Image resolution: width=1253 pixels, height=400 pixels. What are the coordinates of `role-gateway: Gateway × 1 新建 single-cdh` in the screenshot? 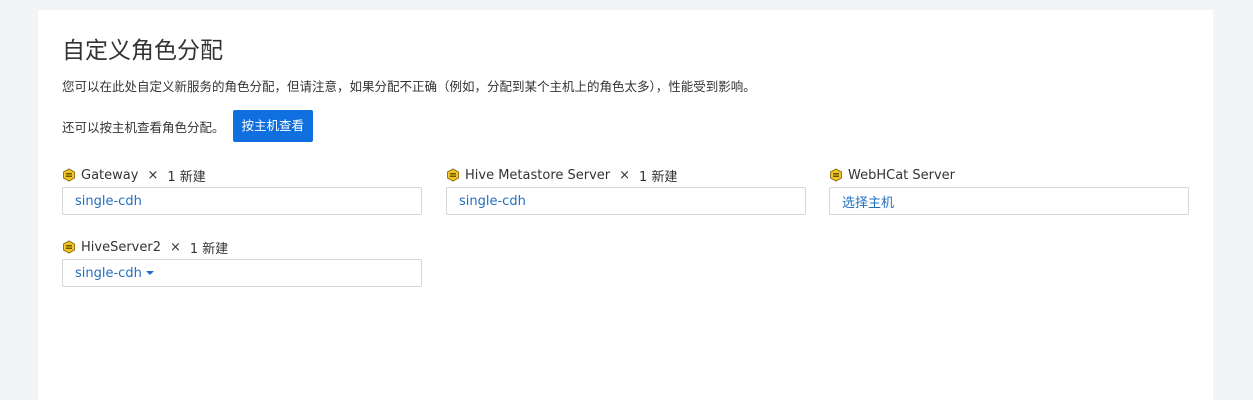 It's located at (242, 190).